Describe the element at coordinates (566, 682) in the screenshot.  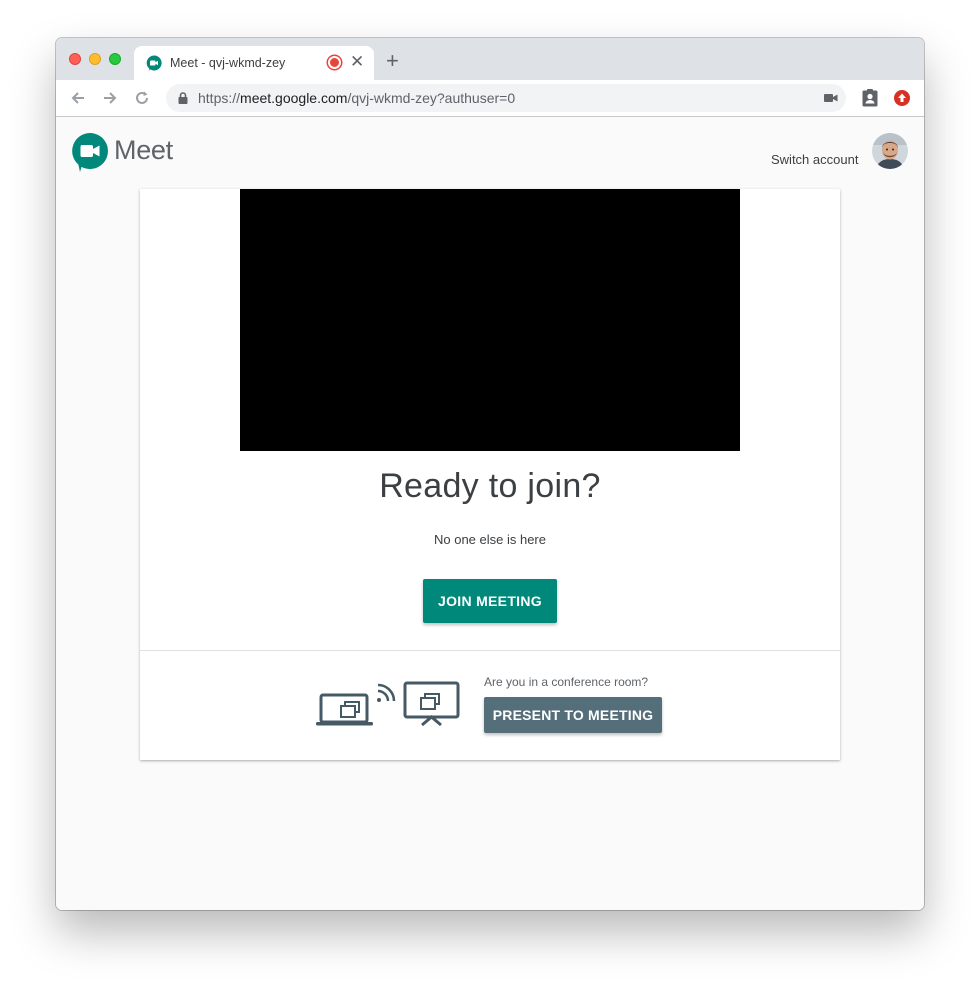
I see `conference-room-question: Are you in a conference room?` at that location.